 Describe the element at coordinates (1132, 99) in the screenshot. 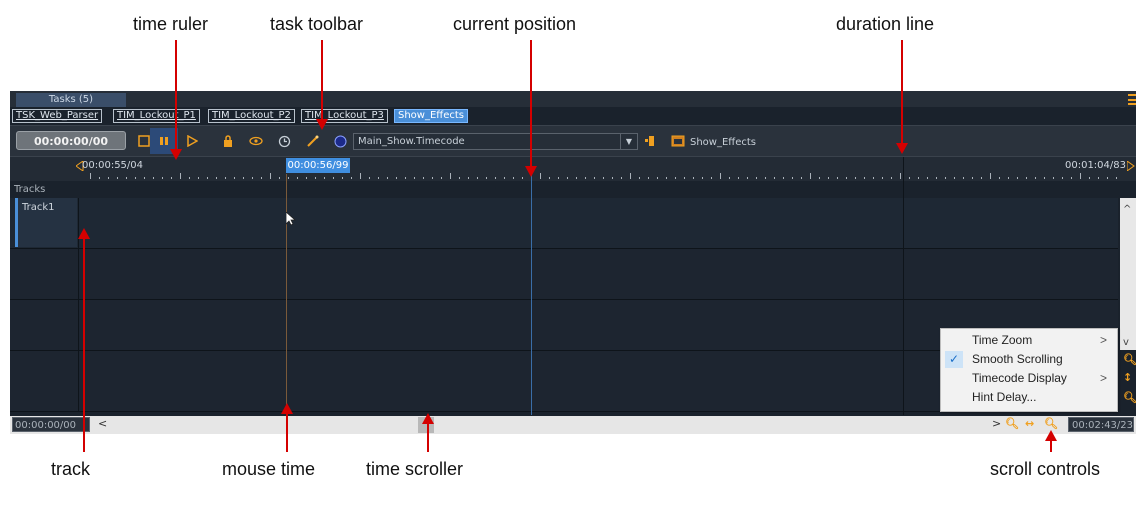

I see `menu-icon` at that location.